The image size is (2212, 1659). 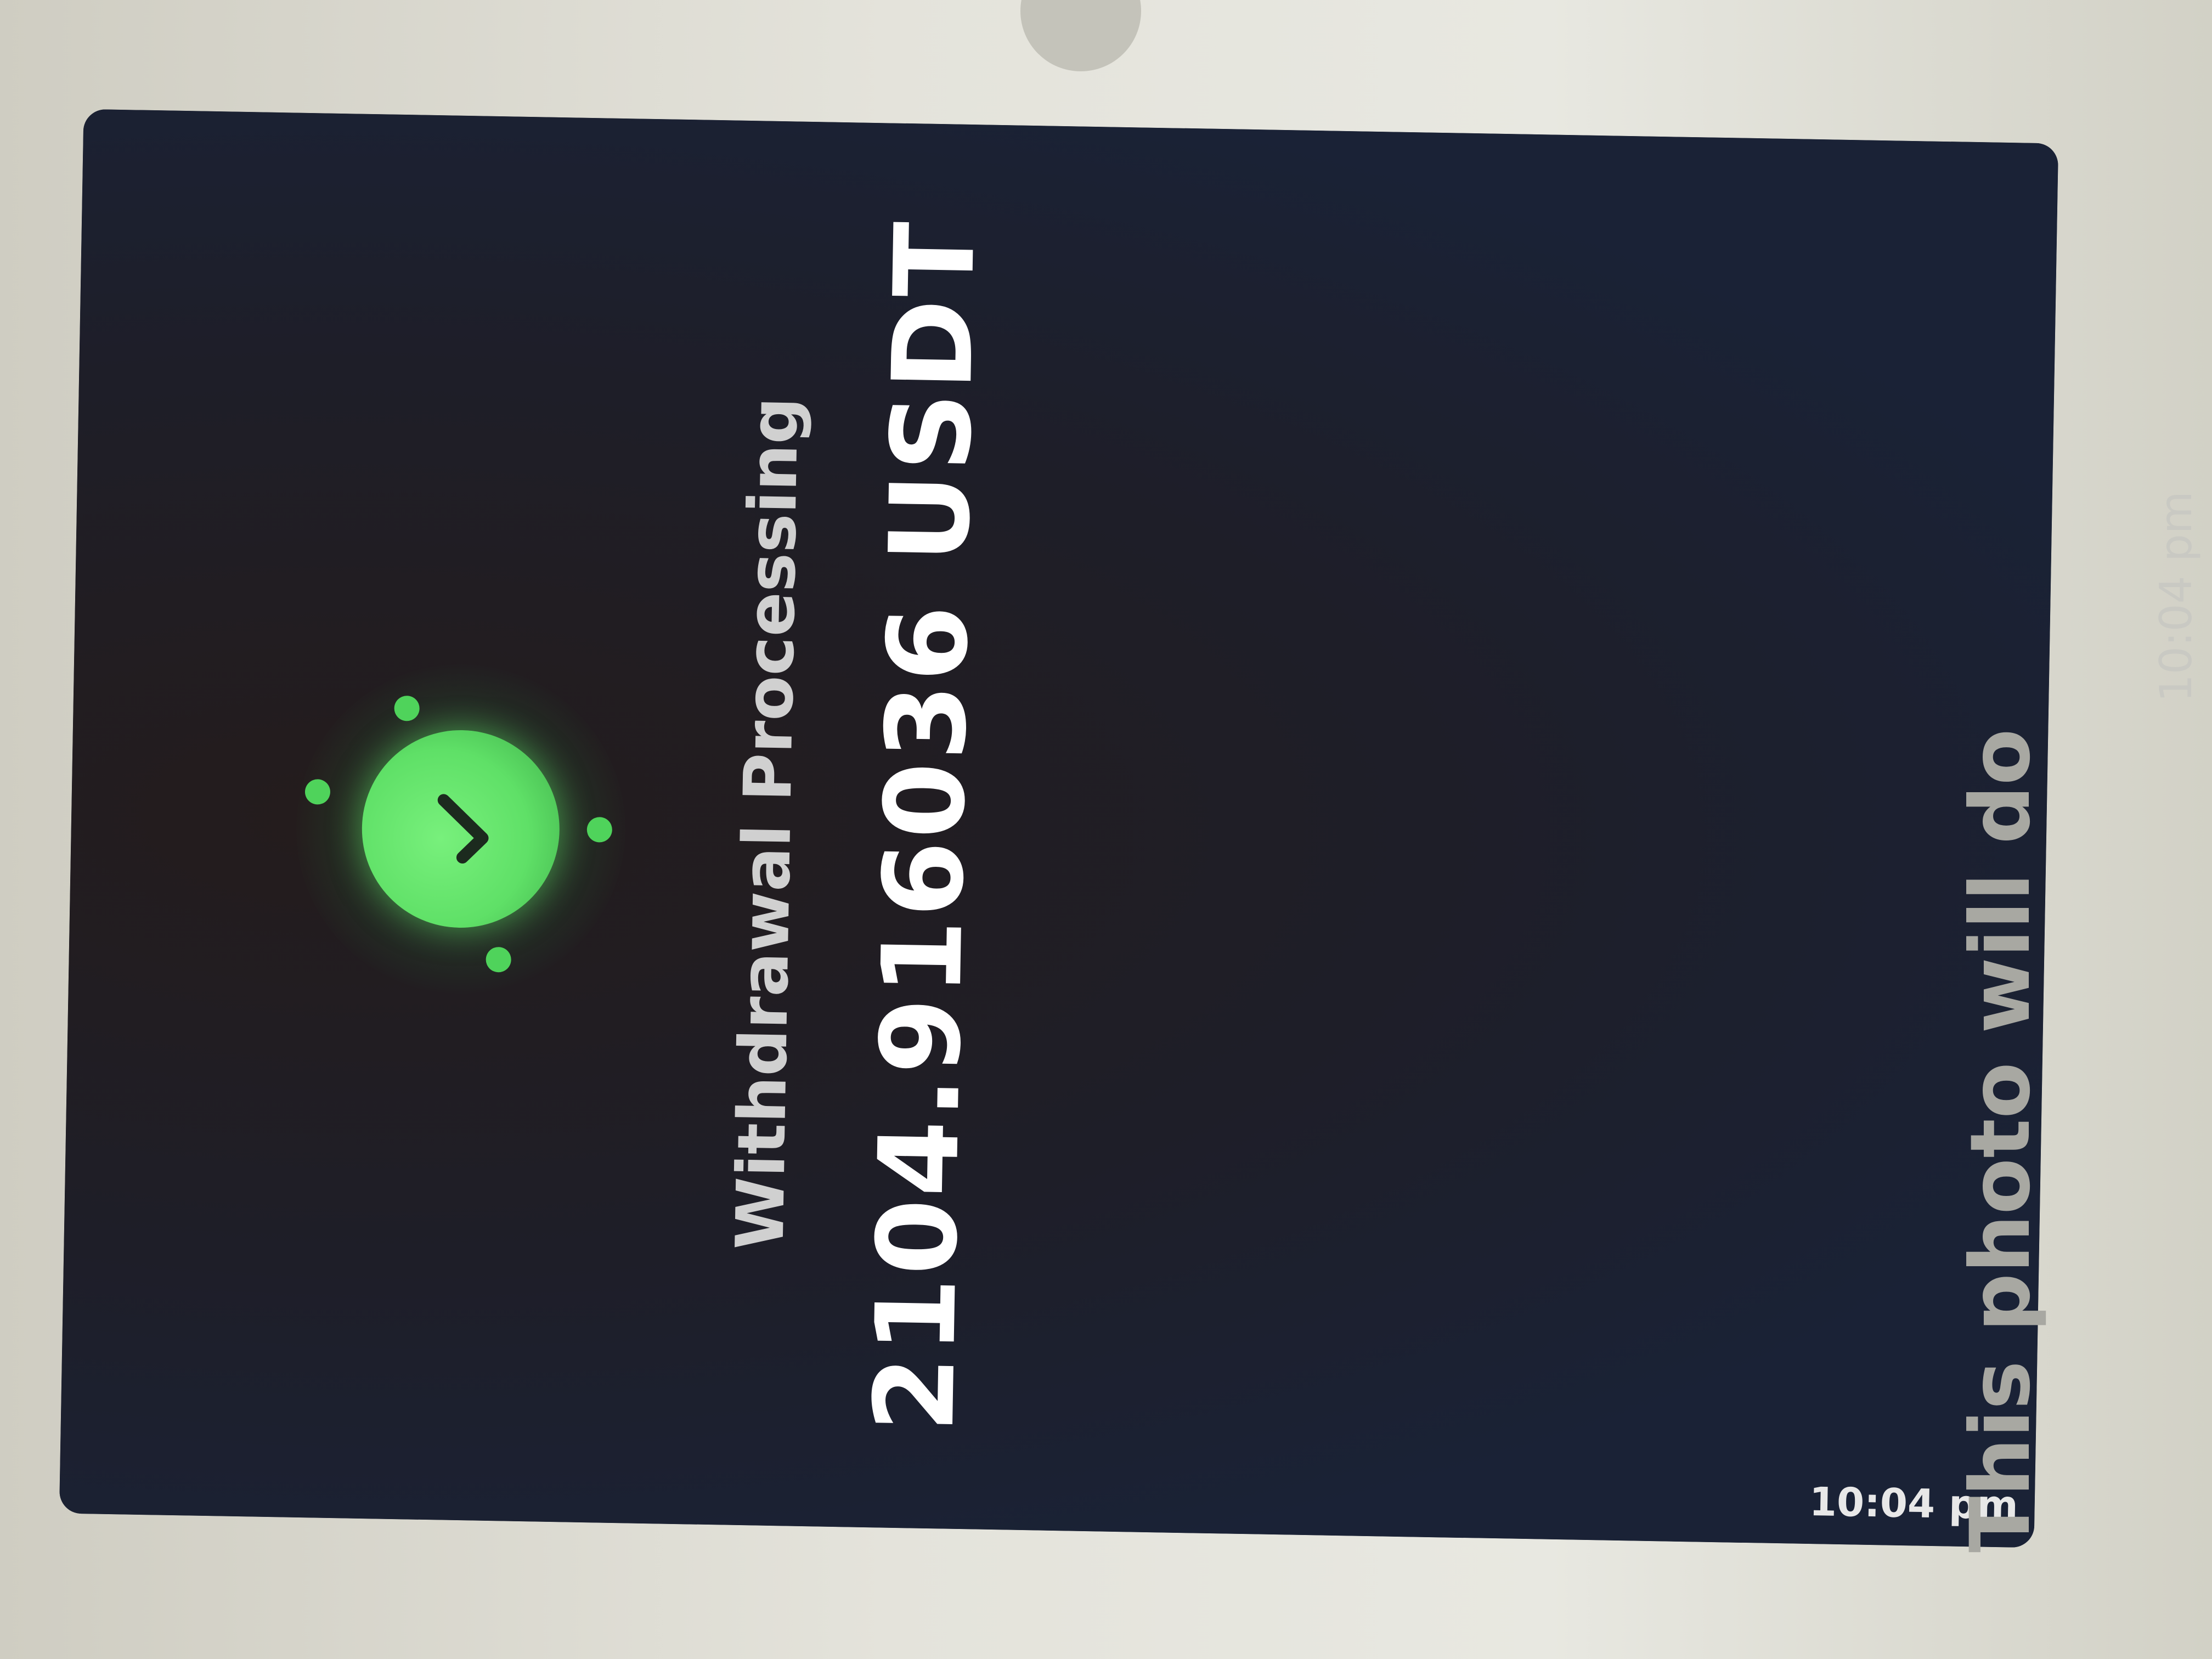 What do you see at coordinates (921, 1096) in the screenshot?
I see `amount-value: 2104.9160` at bounding box center [921, 1096].